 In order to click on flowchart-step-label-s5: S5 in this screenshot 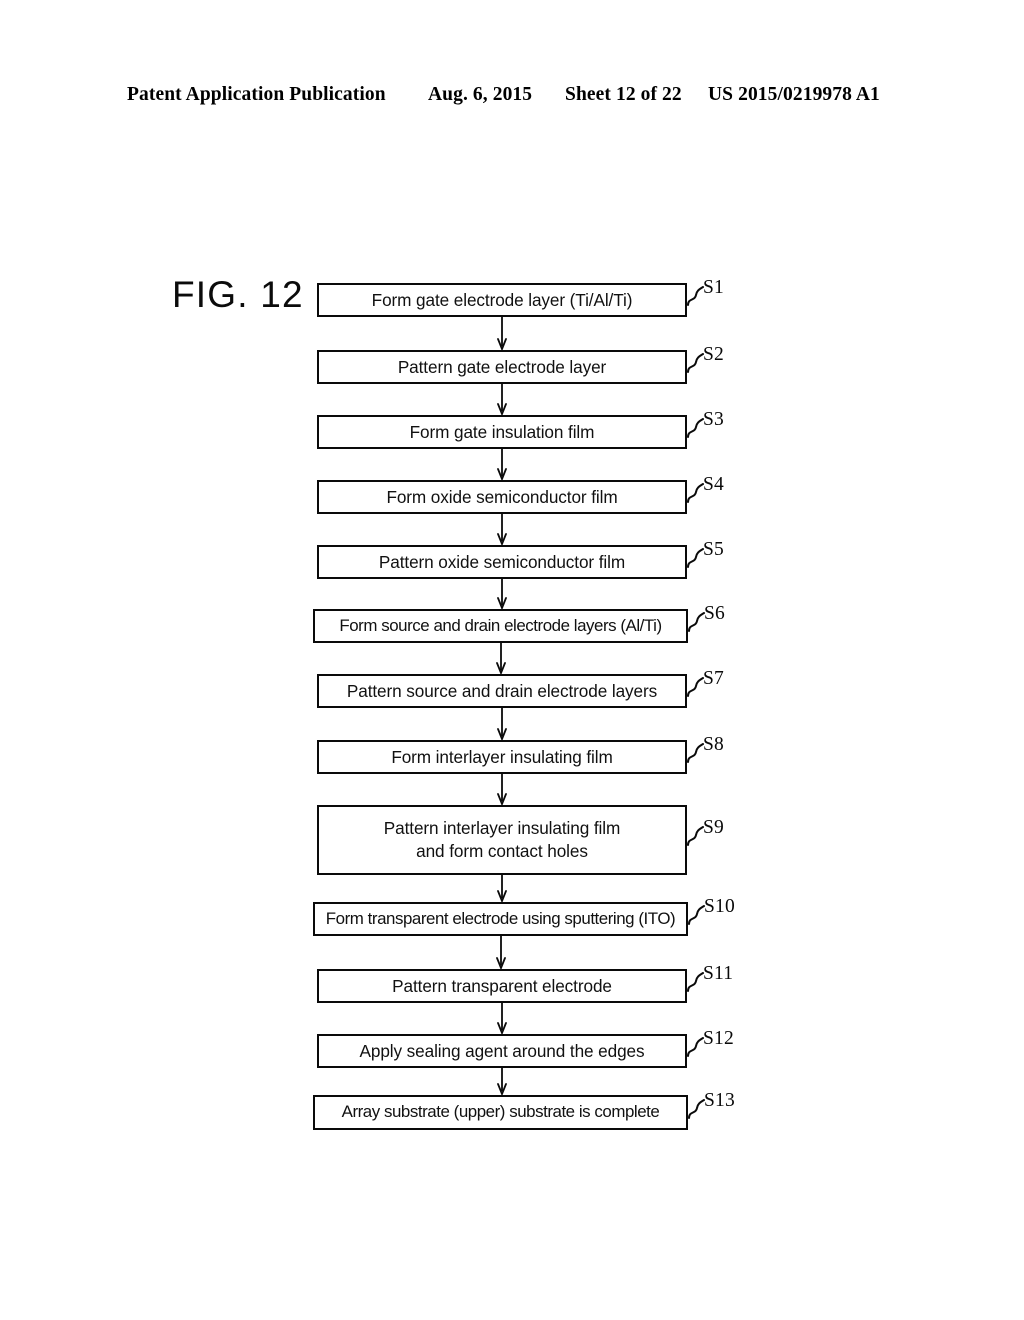, I will do `click(713, 549)`.